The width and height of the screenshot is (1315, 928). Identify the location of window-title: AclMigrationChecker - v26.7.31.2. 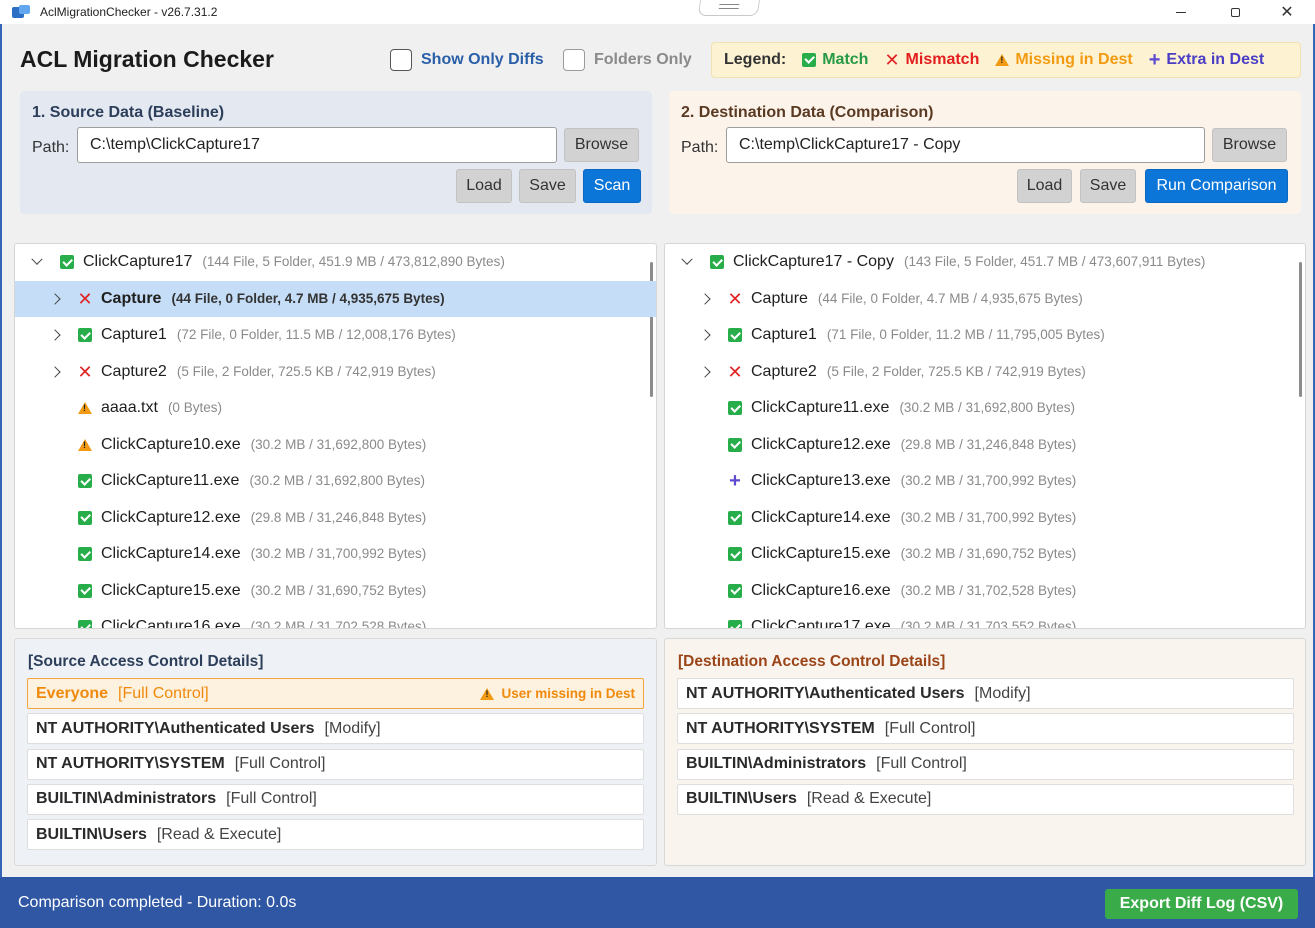
(129, 12).